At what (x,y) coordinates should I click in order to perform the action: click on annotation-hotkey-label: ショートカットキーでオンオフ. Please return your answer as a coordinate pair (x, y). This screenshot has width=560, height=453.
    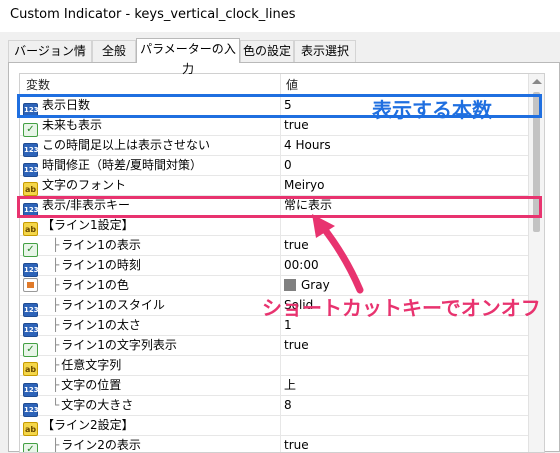
    Looking at the image, I should click on (401, 308).